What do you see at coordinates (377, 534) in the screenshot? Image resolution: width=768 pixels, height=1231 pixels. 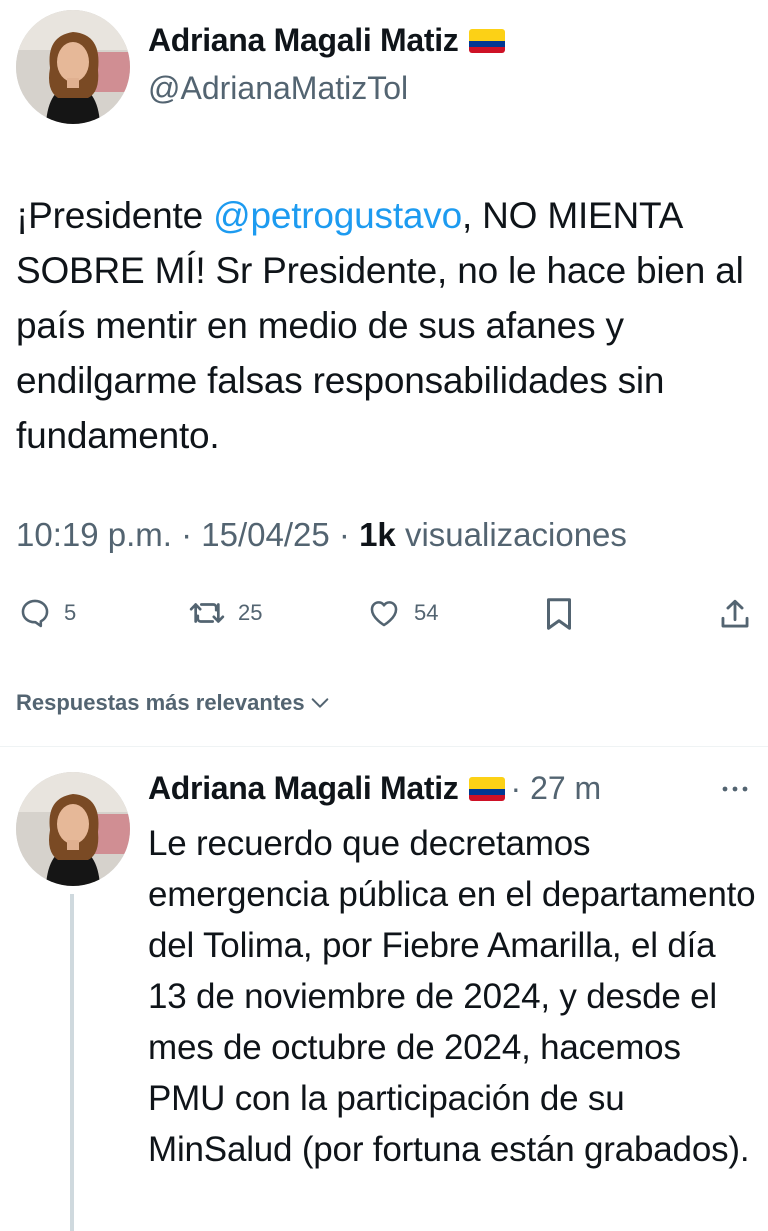 I see `views-count: 1k` at bounding box center [377, 534].